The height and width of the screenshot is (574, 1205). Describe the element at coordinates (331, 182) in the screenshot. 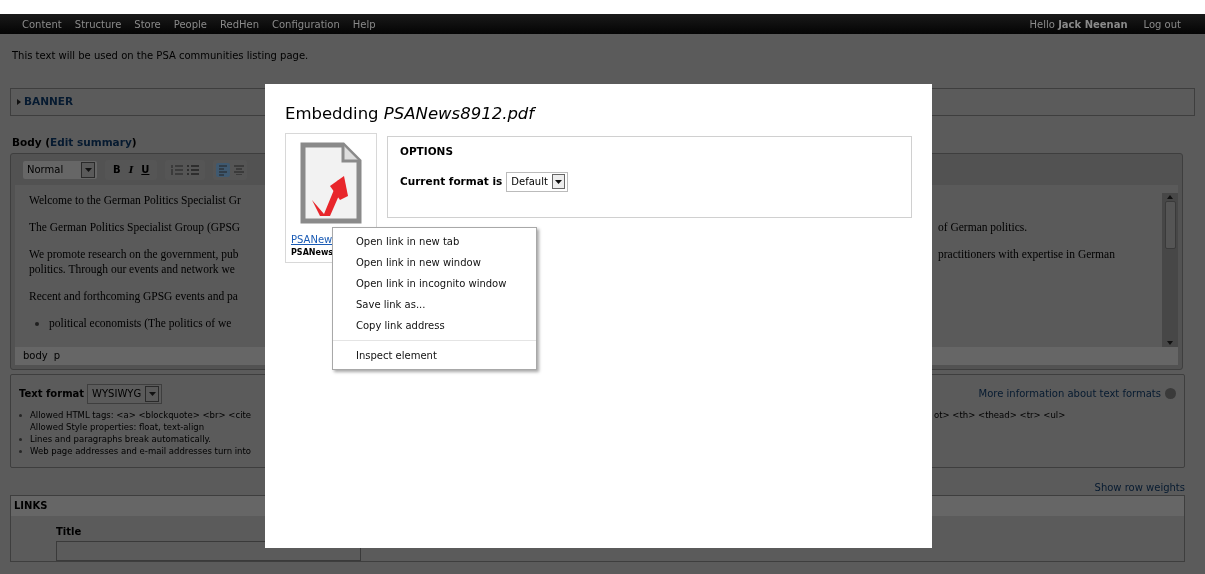

I see `pdf-file-icon` at that location.